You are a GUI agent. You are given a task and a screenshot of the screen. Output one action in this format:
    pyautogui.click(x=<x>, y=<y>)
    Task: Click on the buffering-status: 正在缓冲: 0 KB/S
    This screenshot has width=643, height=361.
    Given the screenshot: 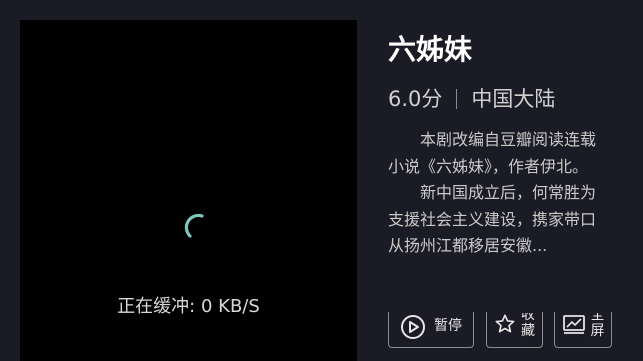 What is the action you would take?
    pyautogui.click(x=188, y=306)
    